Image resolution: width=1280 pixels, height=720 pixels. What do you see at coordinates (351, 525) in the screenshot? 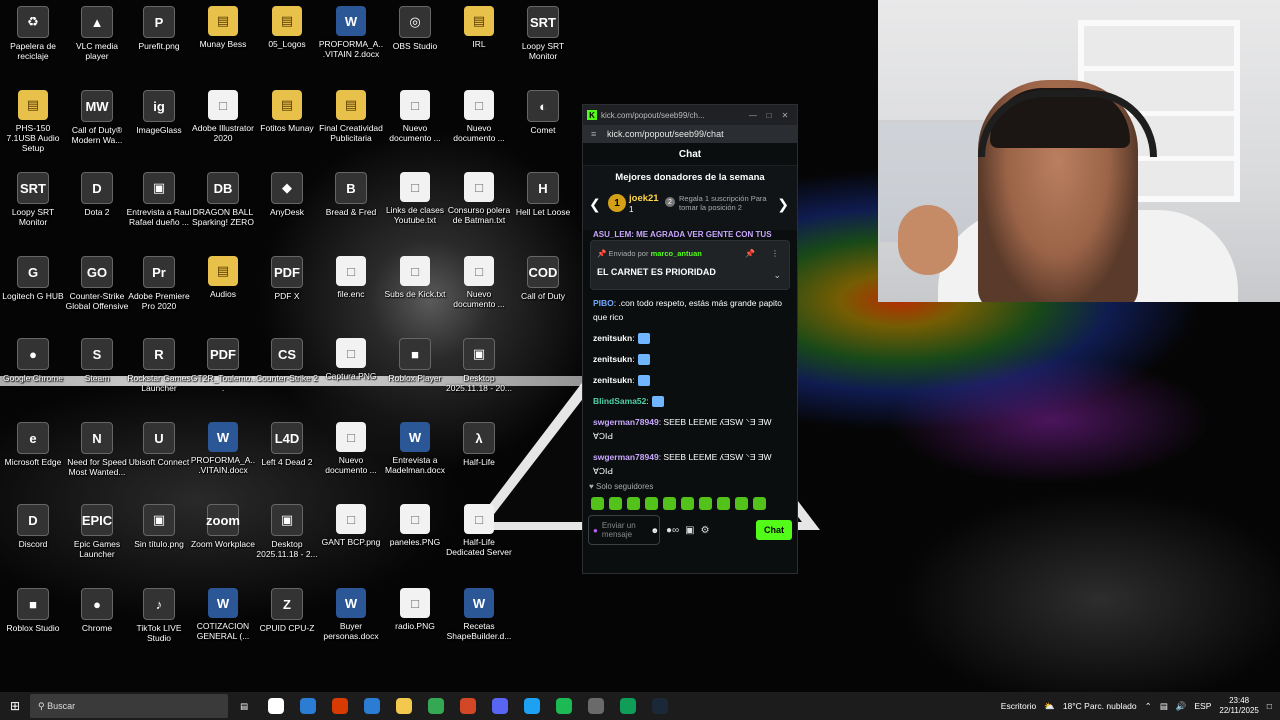
I see `desktop-icon: □ GANT BCP.png` at bounding box center [351, 525].